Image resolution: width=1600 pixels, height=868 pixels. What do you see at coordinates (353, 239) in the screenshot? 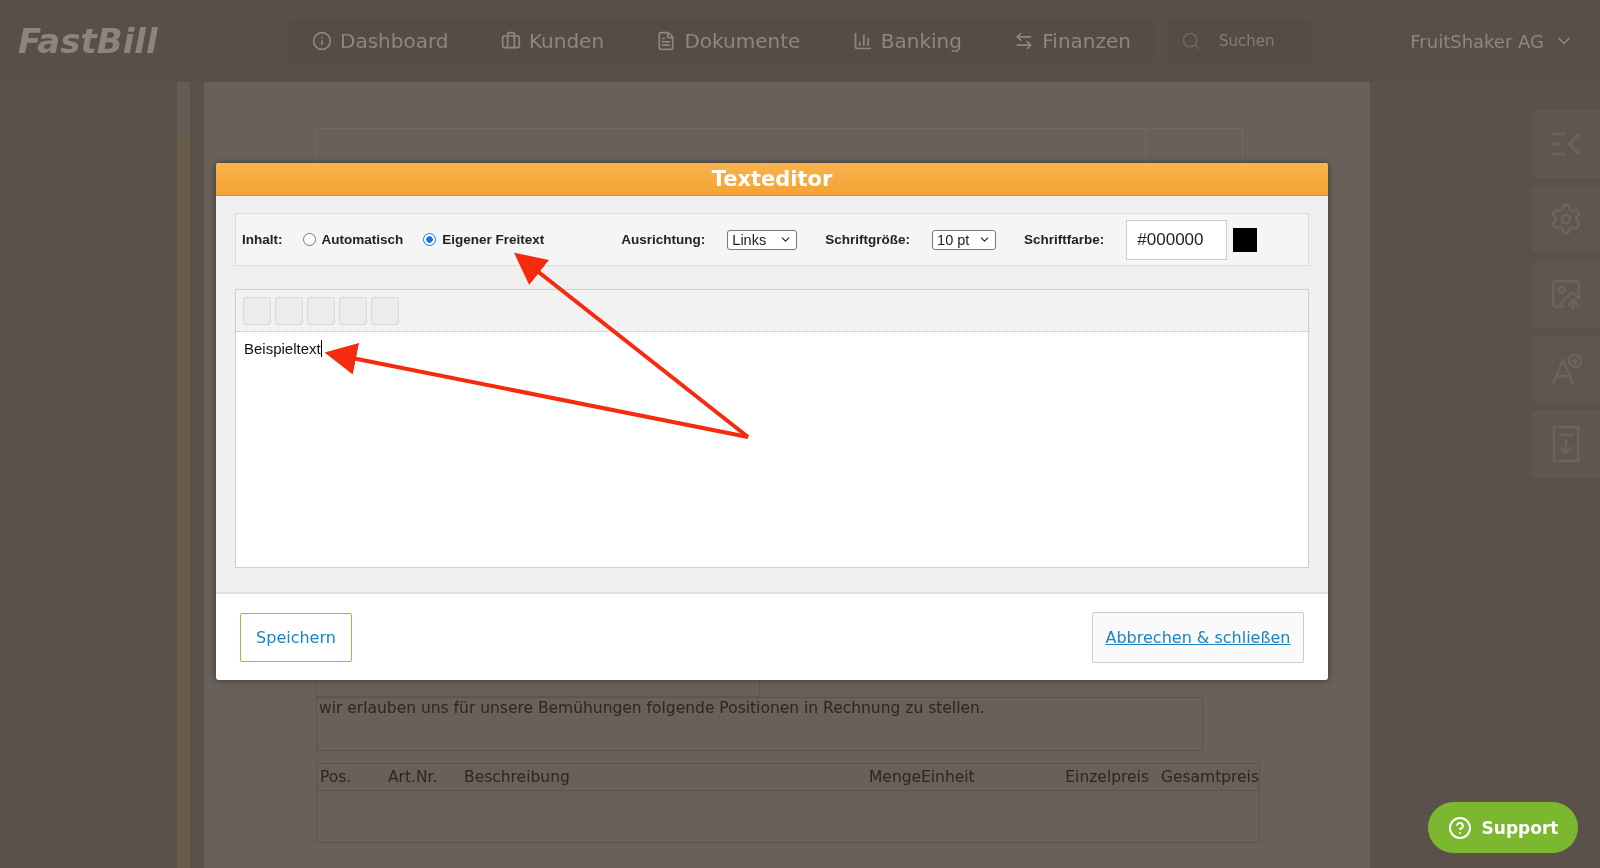
I see `radio-option: Automatisch` at bounding box center [353, 239].